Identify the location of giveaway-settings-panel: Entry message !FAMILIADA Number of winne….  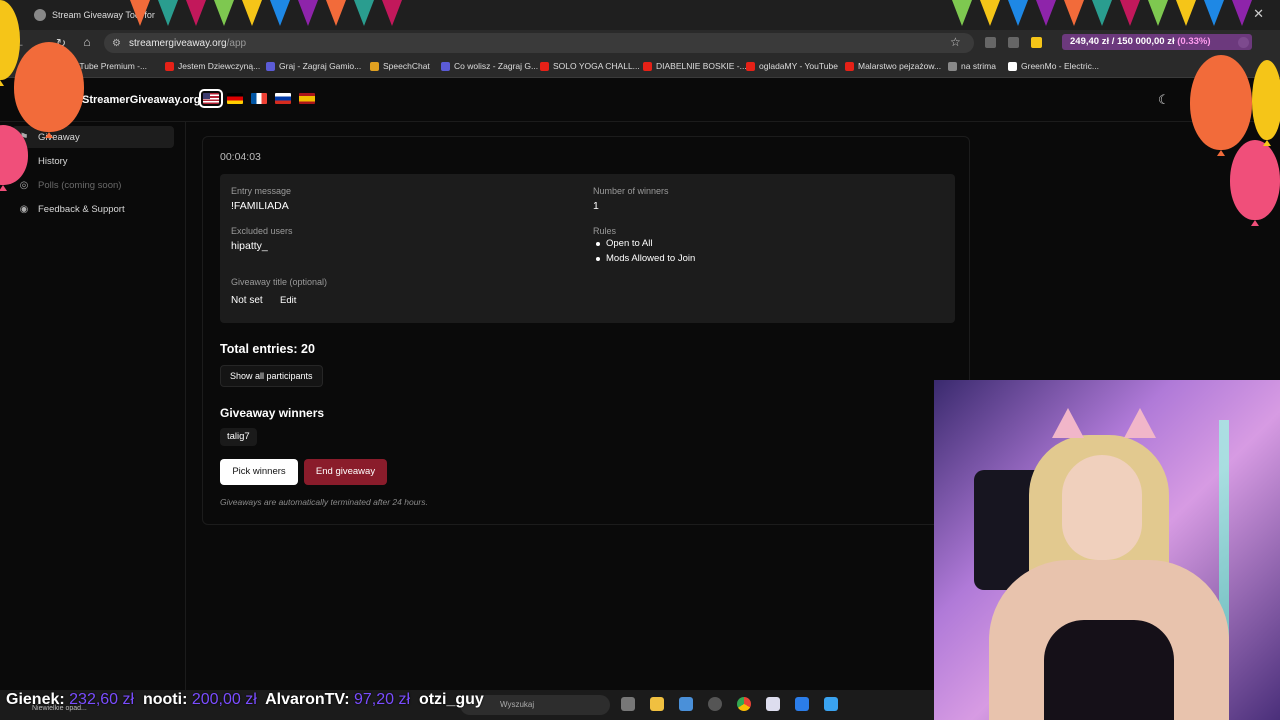
(587, 248).